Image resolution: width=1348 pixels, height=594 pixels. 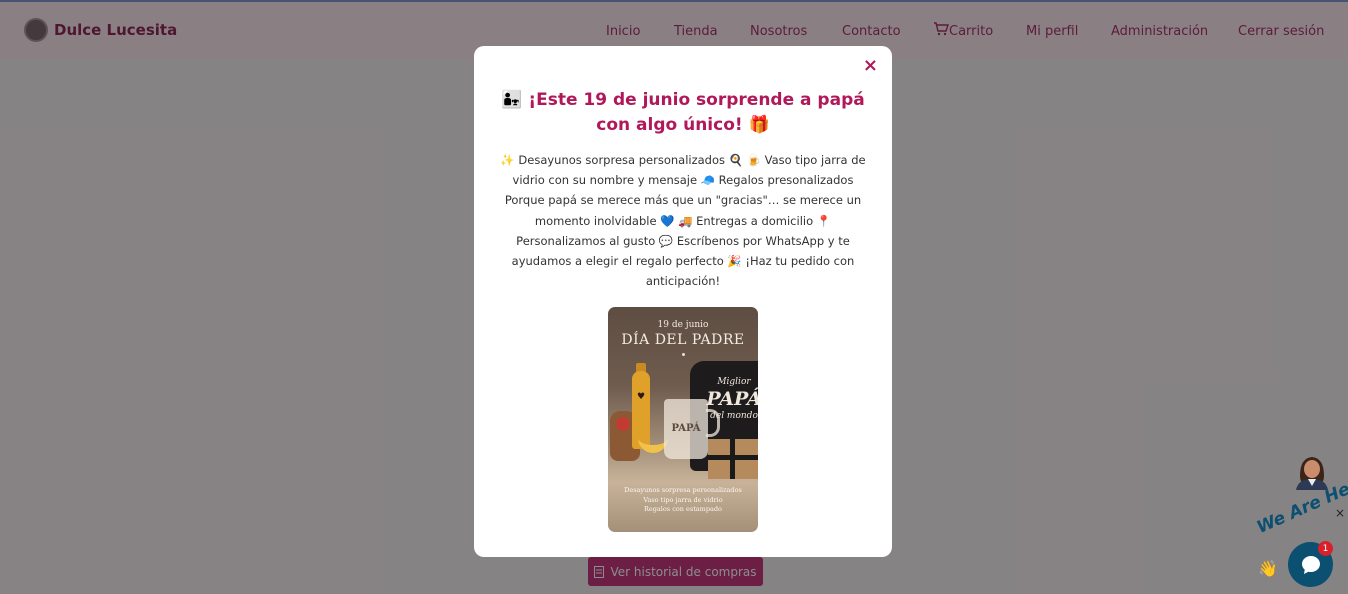 What do you see at coordinates (623, 424) in the screenshot?
I see `promo-image-fruit` at bounding box center [623, 424].